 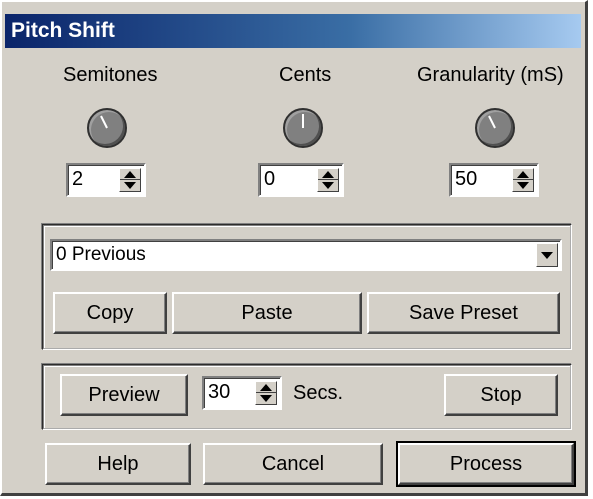 I want to click on semitones-spinbox: 2, so click(x=106, y=180).